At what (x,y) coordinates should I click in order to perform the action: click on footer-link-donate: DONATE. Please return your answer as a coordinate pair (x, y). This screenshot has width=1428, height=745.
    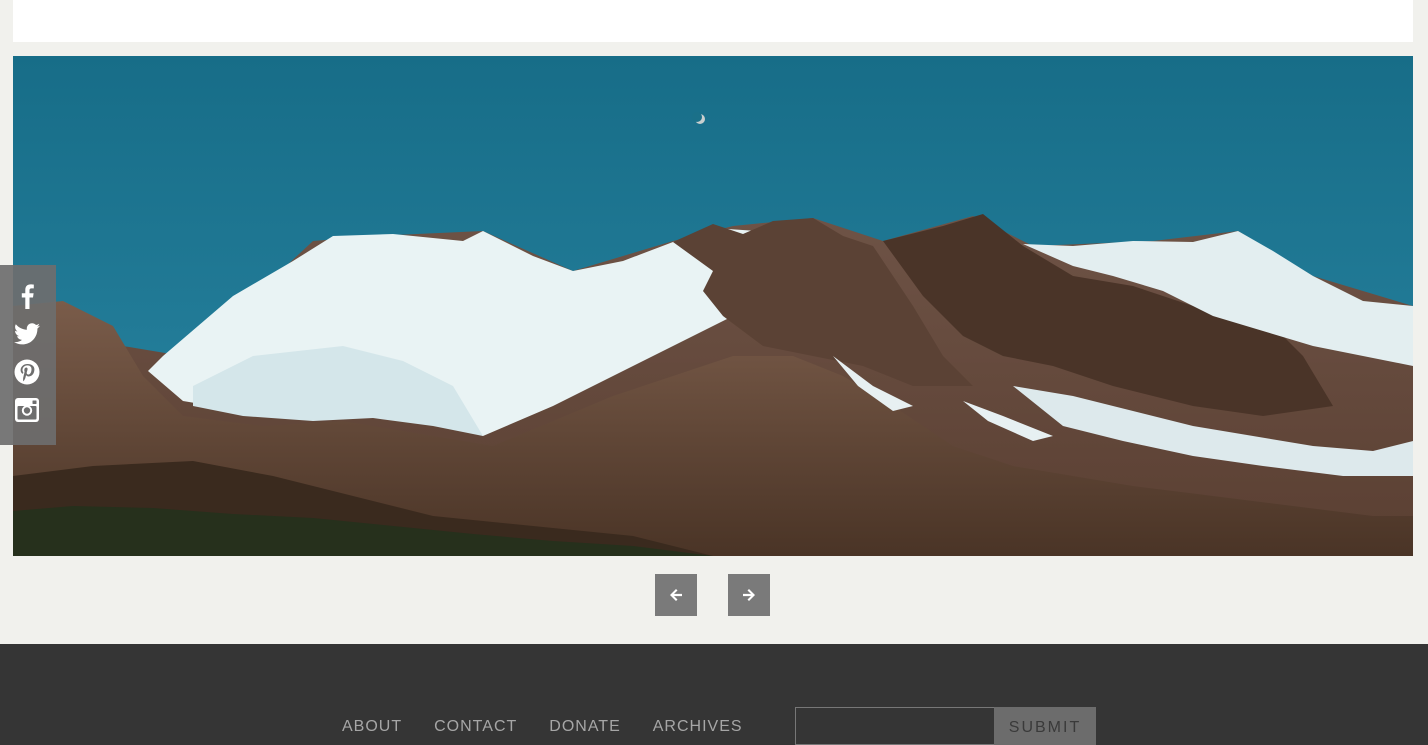
    Looking at the image, I should click on (584, 727).